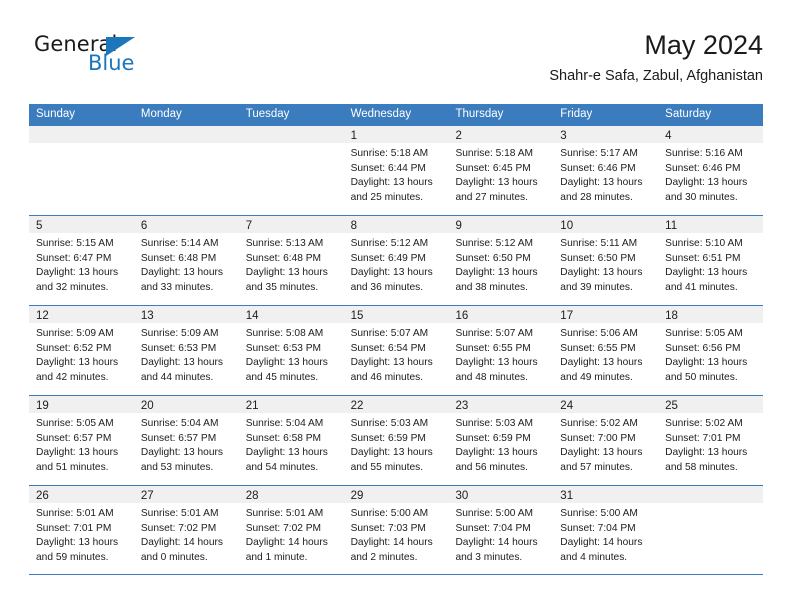  I want to click on day-number: 31, so click(567, 496).